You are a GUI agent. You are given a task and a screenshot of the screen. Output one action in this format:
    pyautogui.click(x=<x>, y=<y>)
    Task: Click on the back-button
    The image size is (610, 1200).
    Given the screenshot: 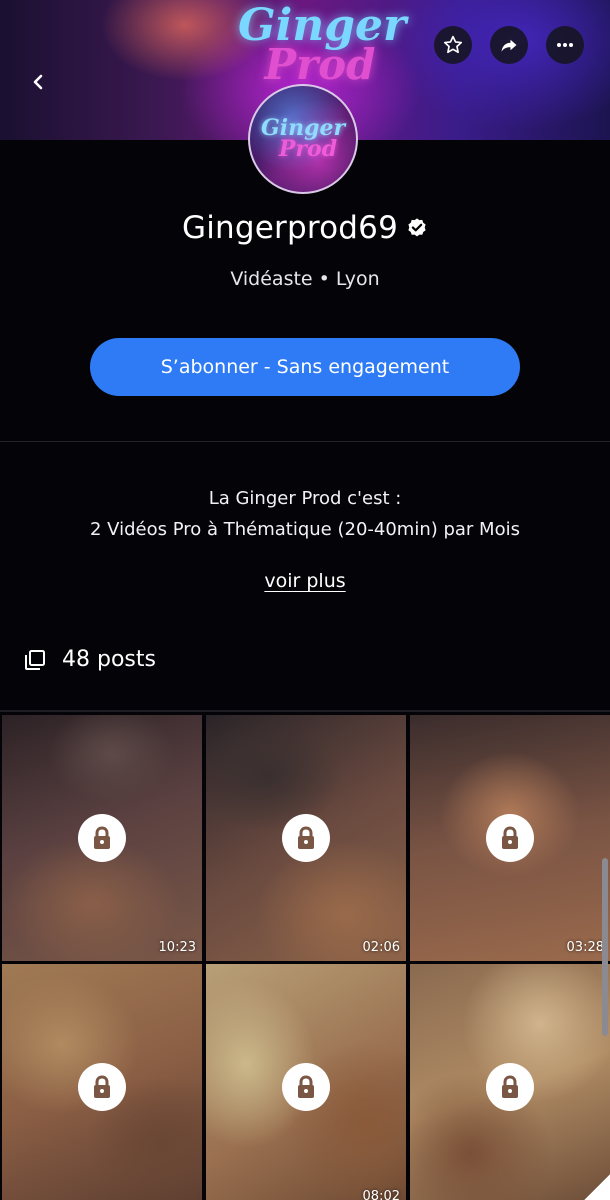 What is the action you would take?
    pyautogui.click(x=38, y=82)
    